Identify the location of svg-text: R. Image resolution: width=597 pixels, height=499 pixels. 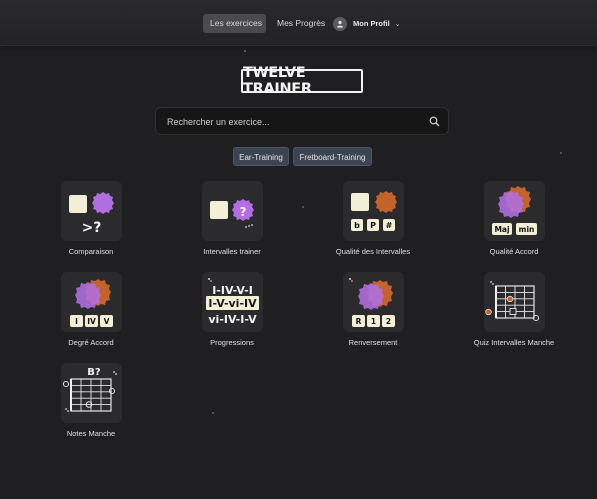
(359, 321).